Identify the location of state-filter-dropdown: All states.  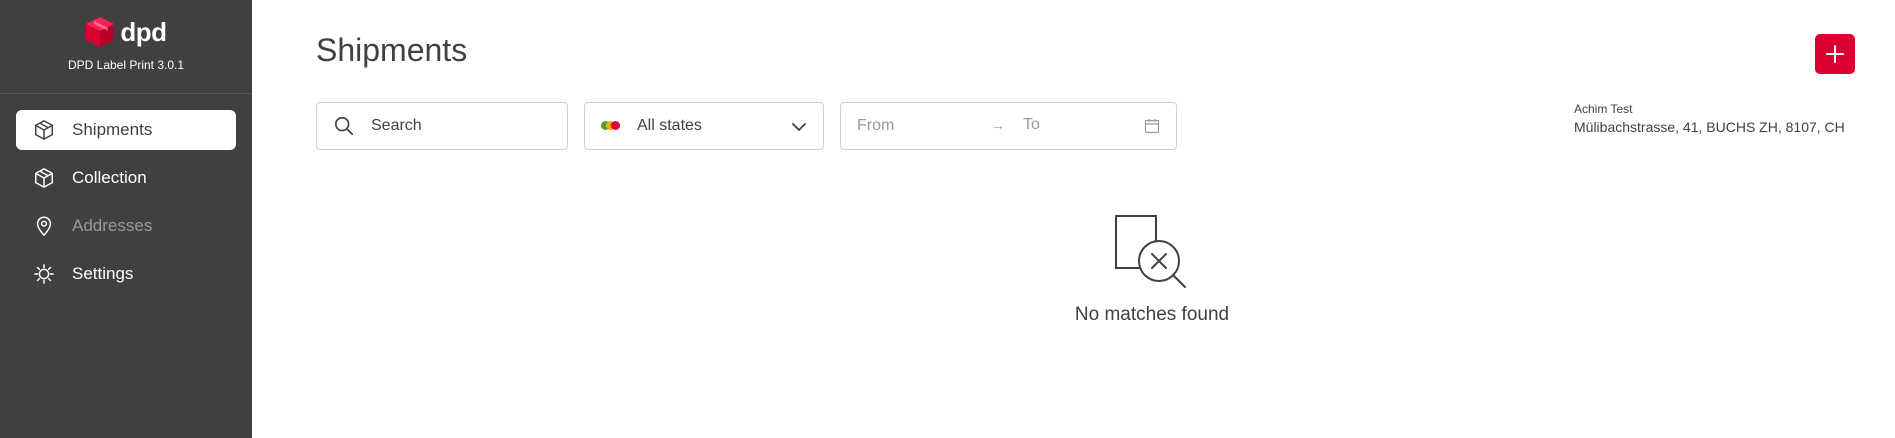
(704, 126).